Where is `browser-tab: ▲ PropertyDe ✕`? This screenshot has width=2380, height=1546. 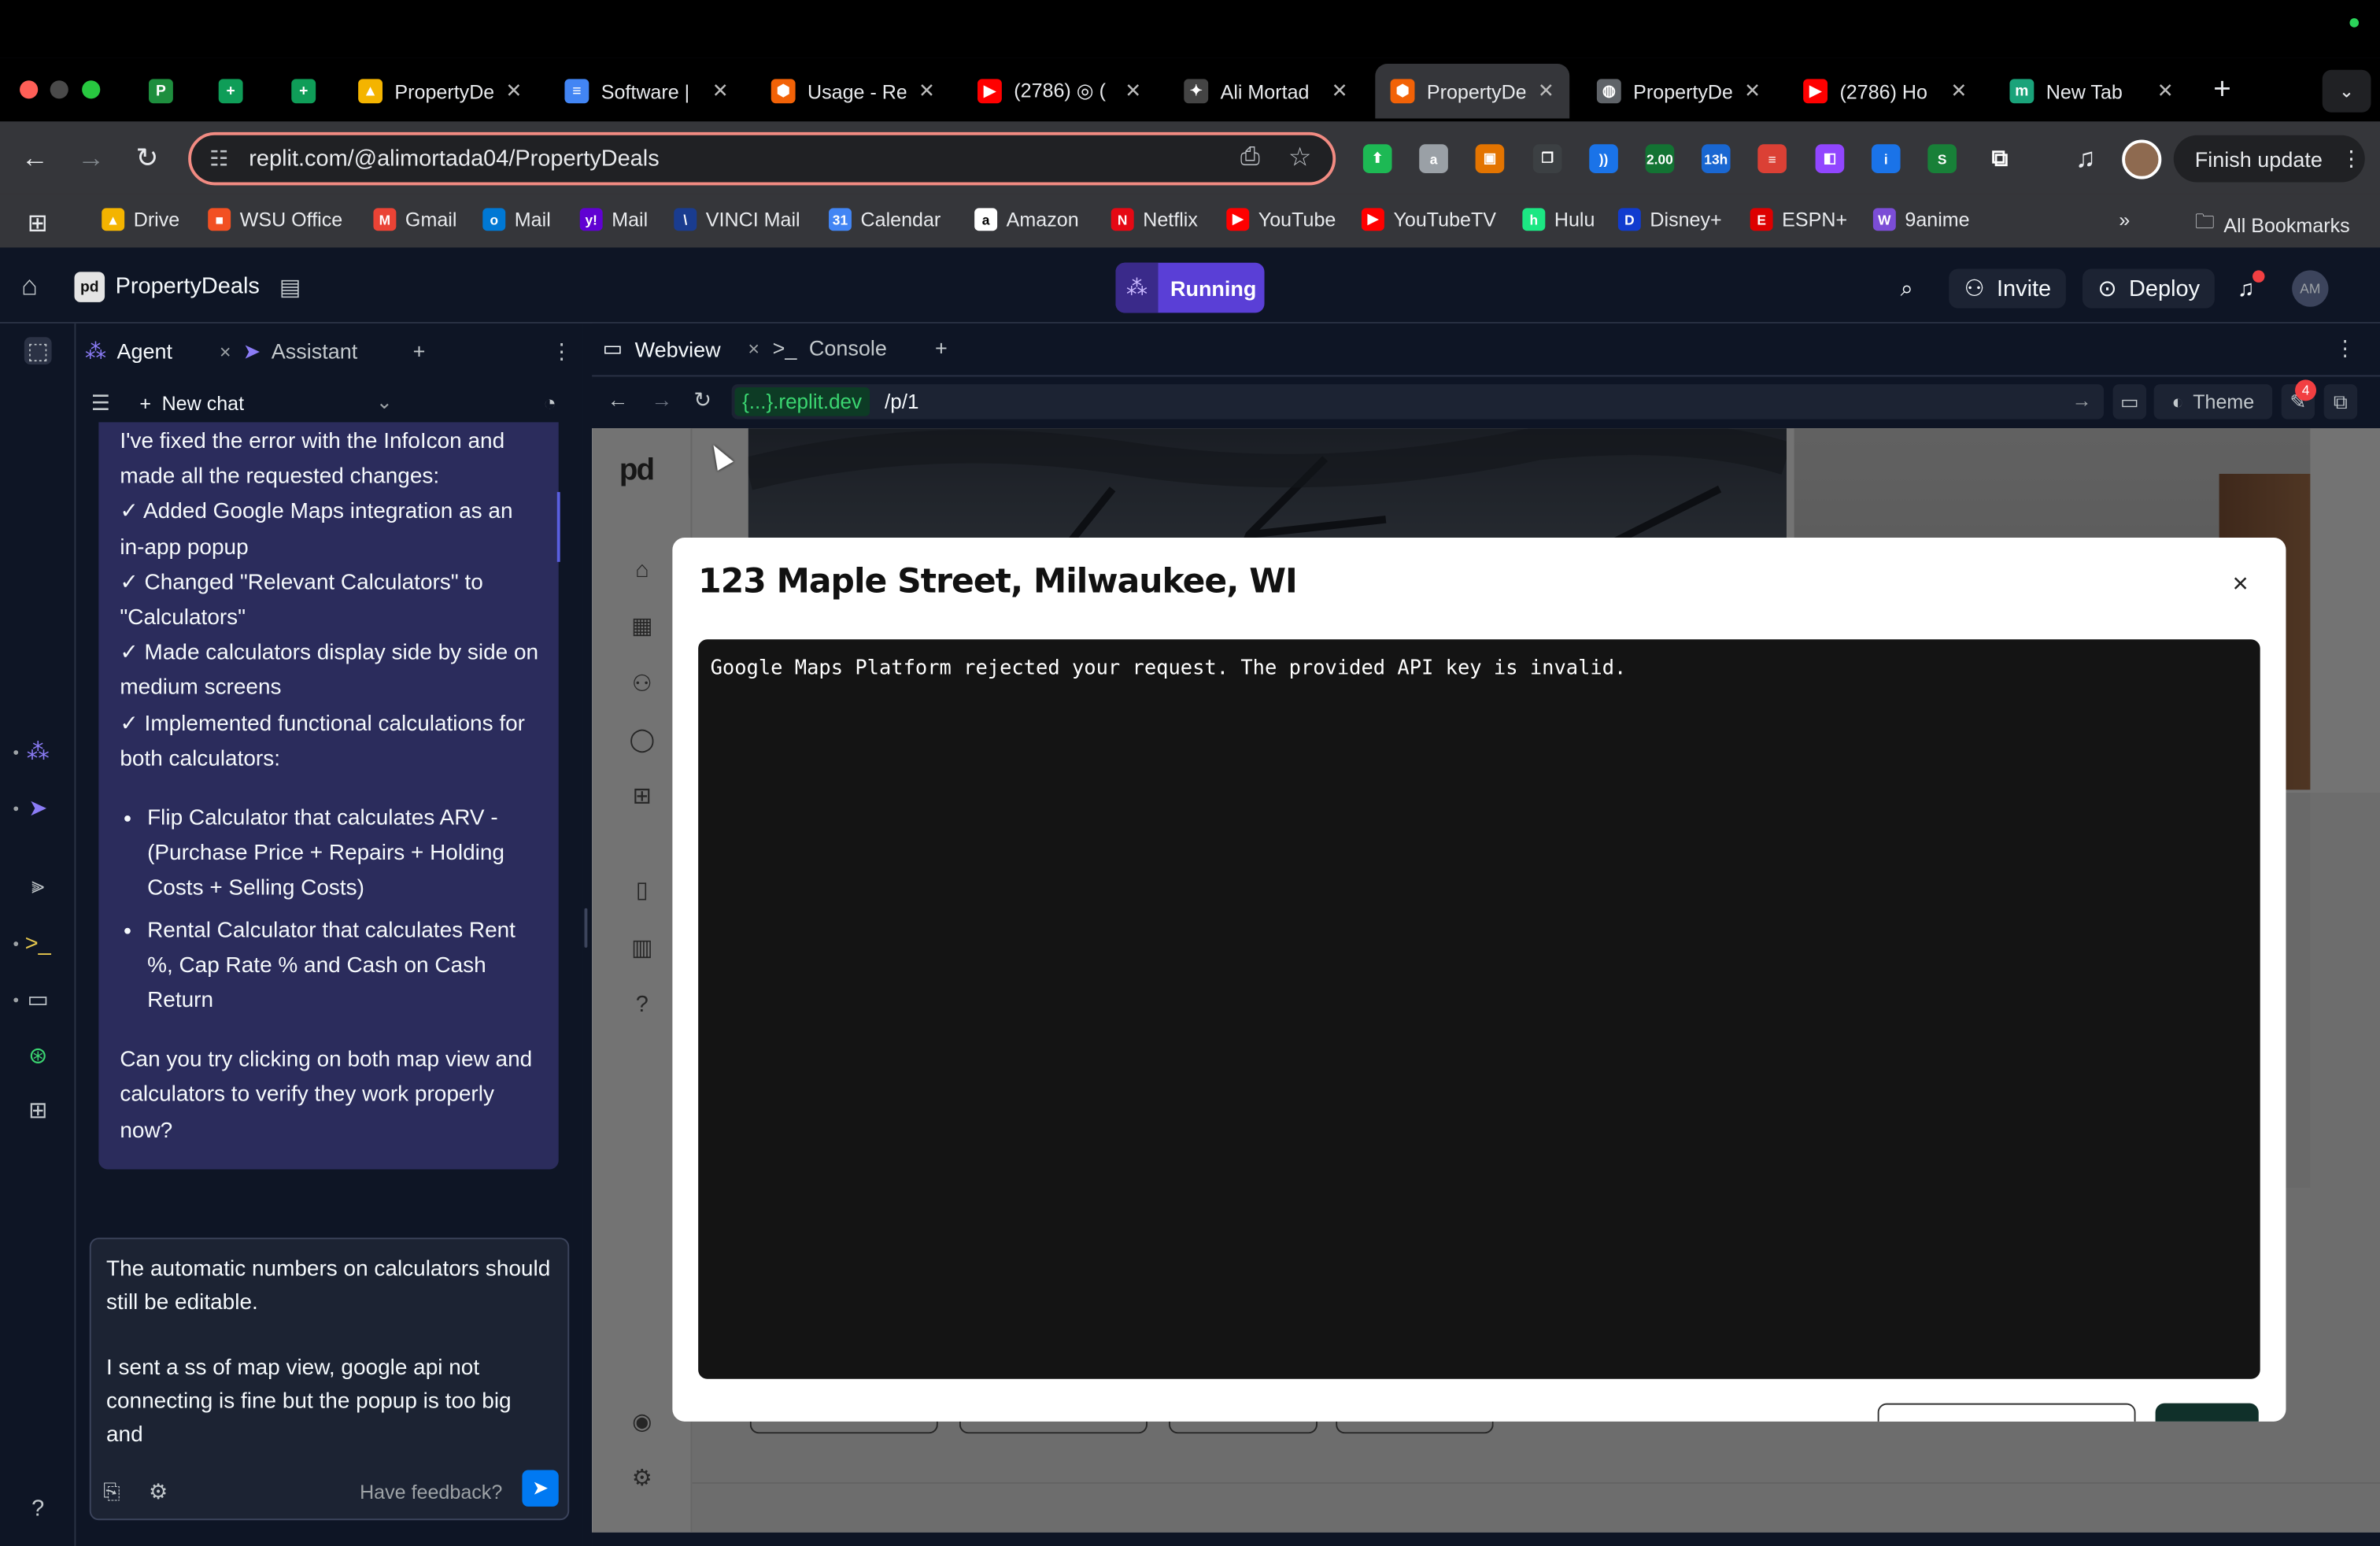
browser-tab: ▲ PropertyDe ✕ is located at coordinates (440, 91).